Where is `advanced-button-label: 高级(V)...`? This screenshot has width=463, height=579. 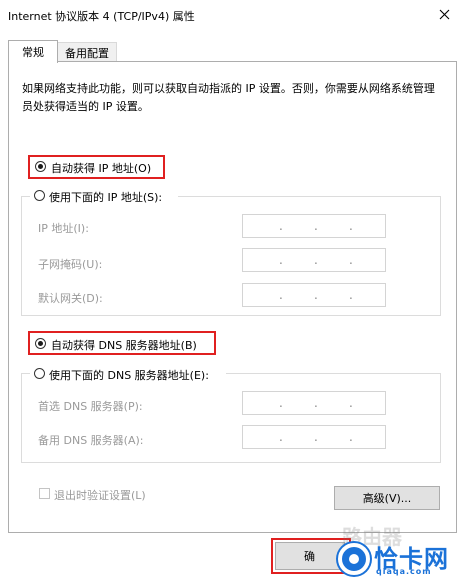
advanced-button-label: 高级(V)... is located at coordinates (387, 498).